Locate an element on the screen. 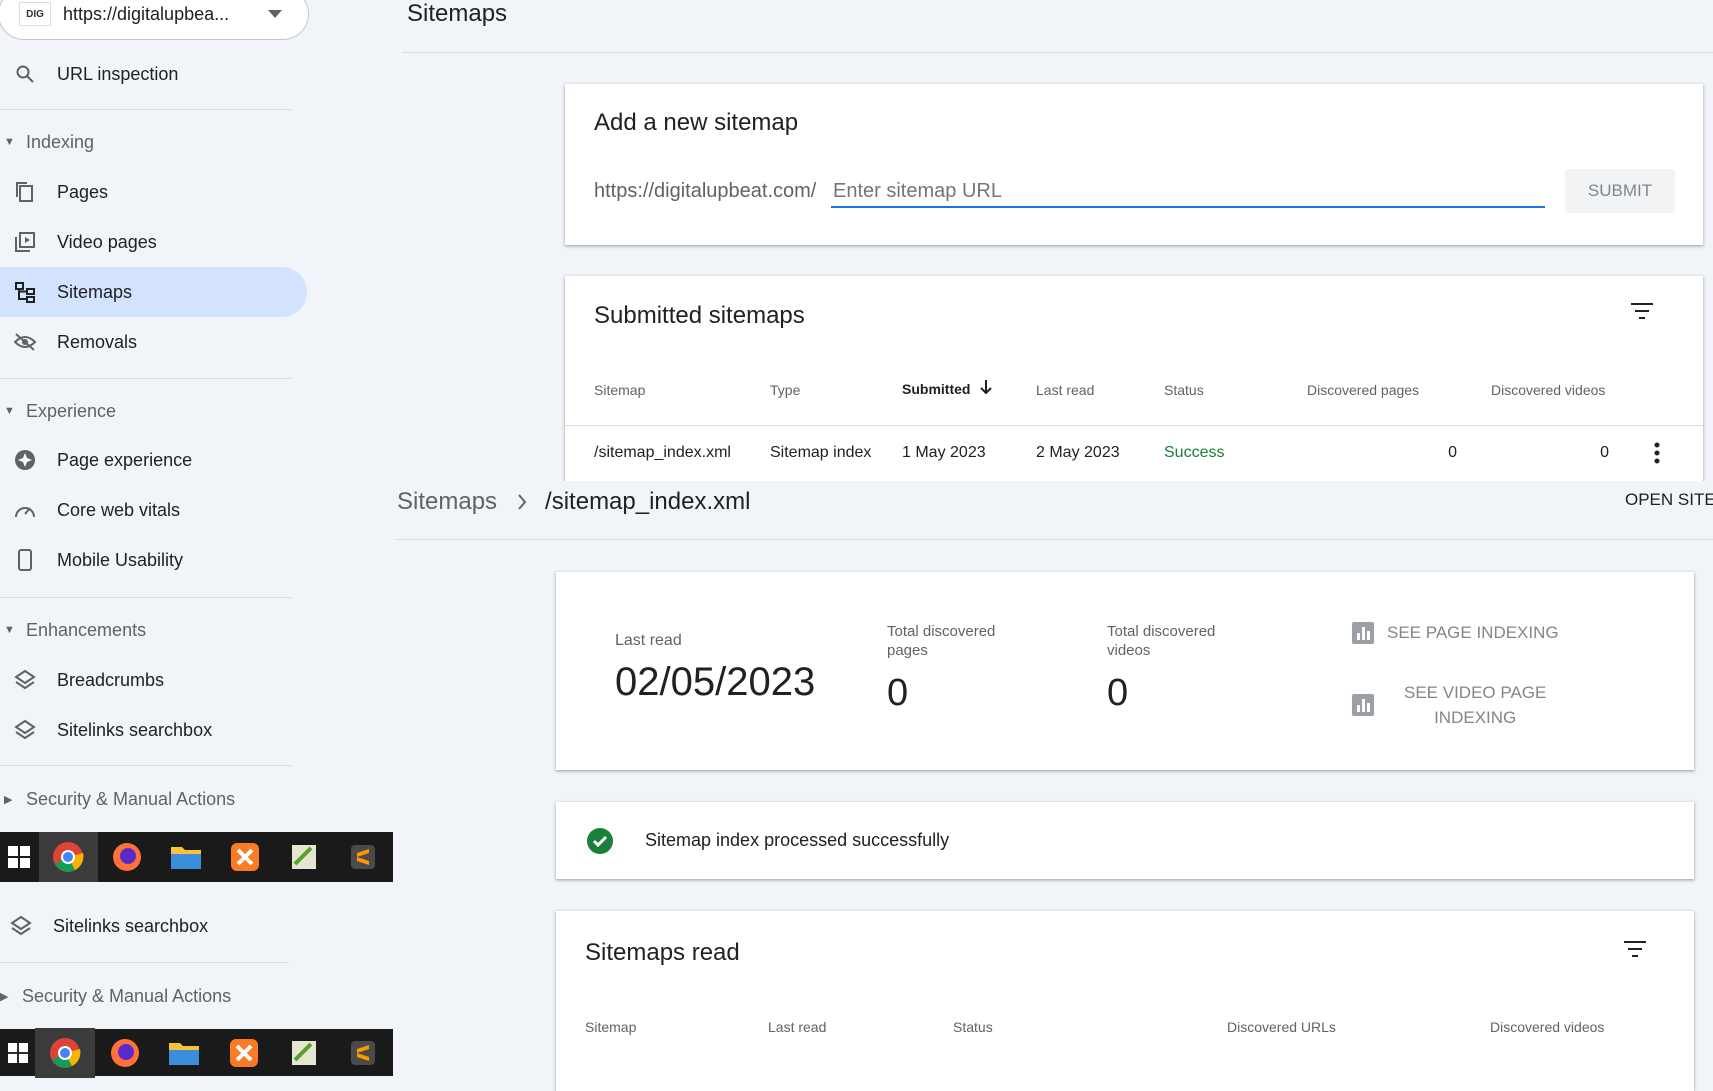  sidebar-item-page-experience: Page experience is located at coordinates (145, 460).